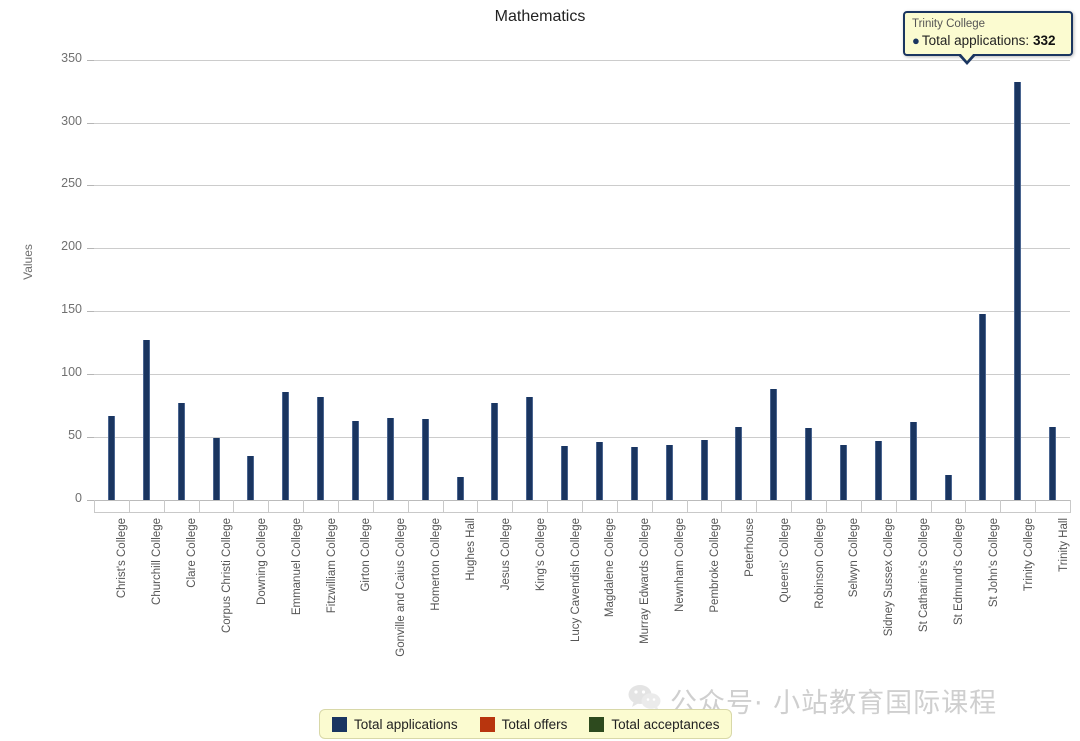  What do you see at coordinates (924, 575) in the screenshot?
I see `x-axis-label: St Catharine's College` at bounding box center [924, 575].